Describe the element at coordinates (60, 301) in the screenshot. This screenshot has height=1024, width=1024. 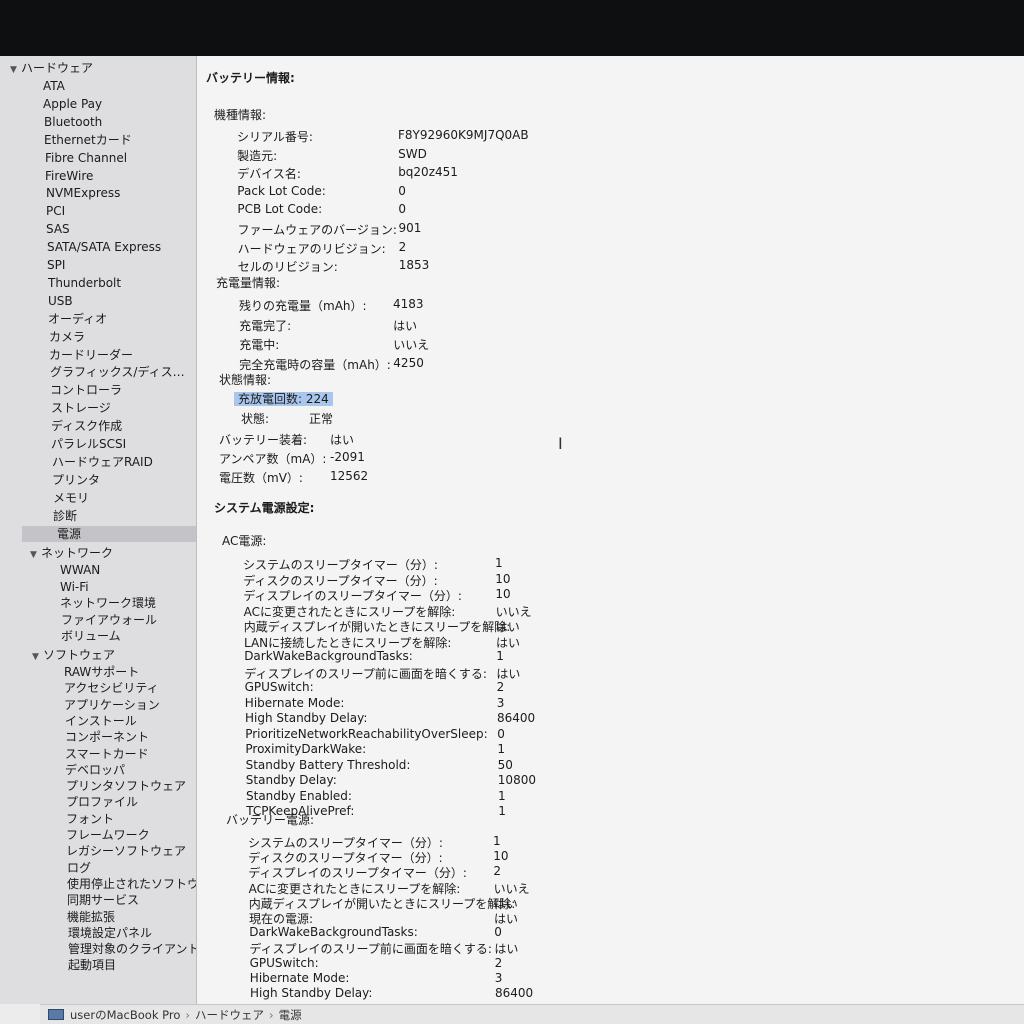
I see `sidebar-item: USB` at that location.